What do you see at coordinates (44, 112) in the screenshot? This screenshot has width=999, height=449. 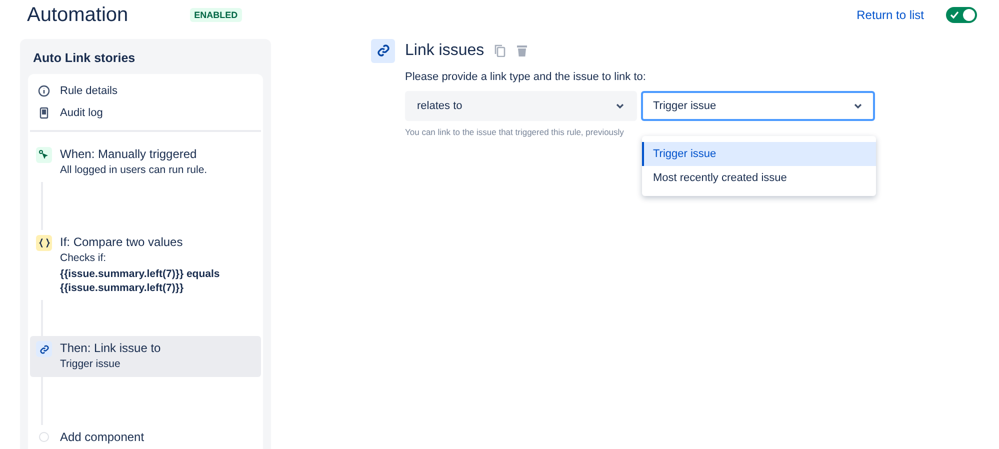 I see `document-icon` at bounding box center [44, 112].